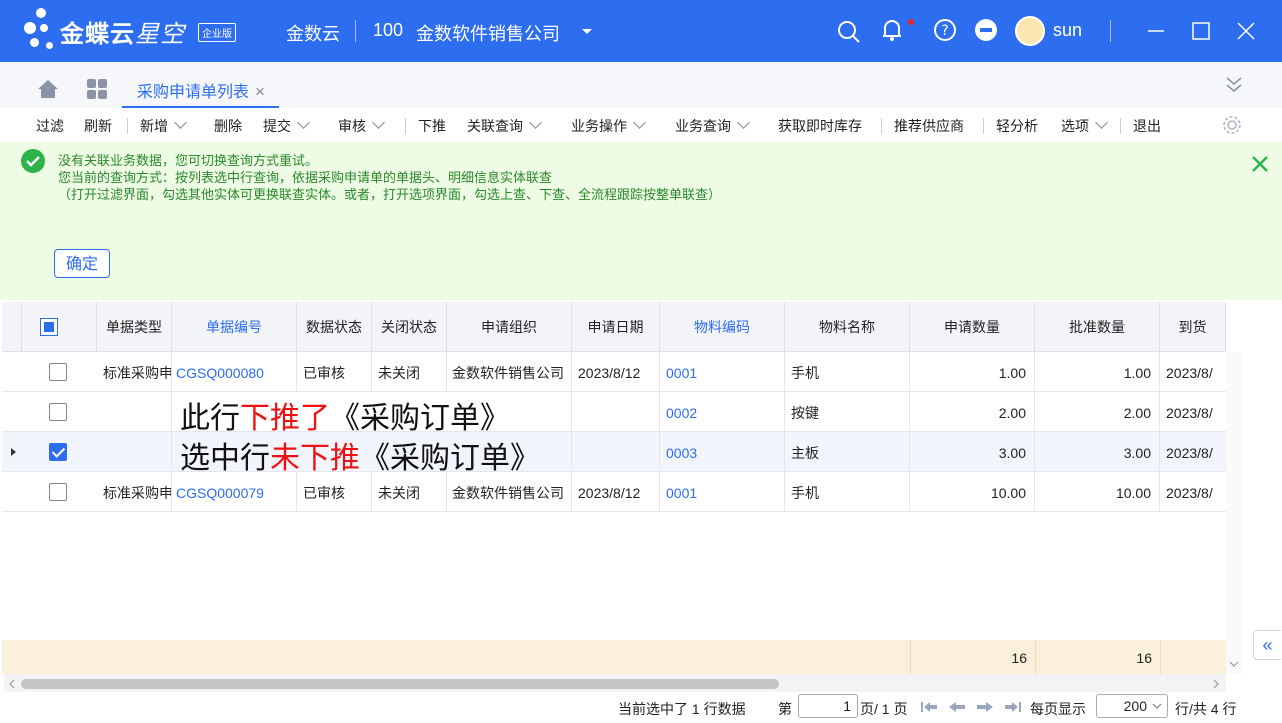 The image size is (1282, 723). Describe the element at coordinates (985, 707) in the screenshot. I see `next-page-icon` at that location.